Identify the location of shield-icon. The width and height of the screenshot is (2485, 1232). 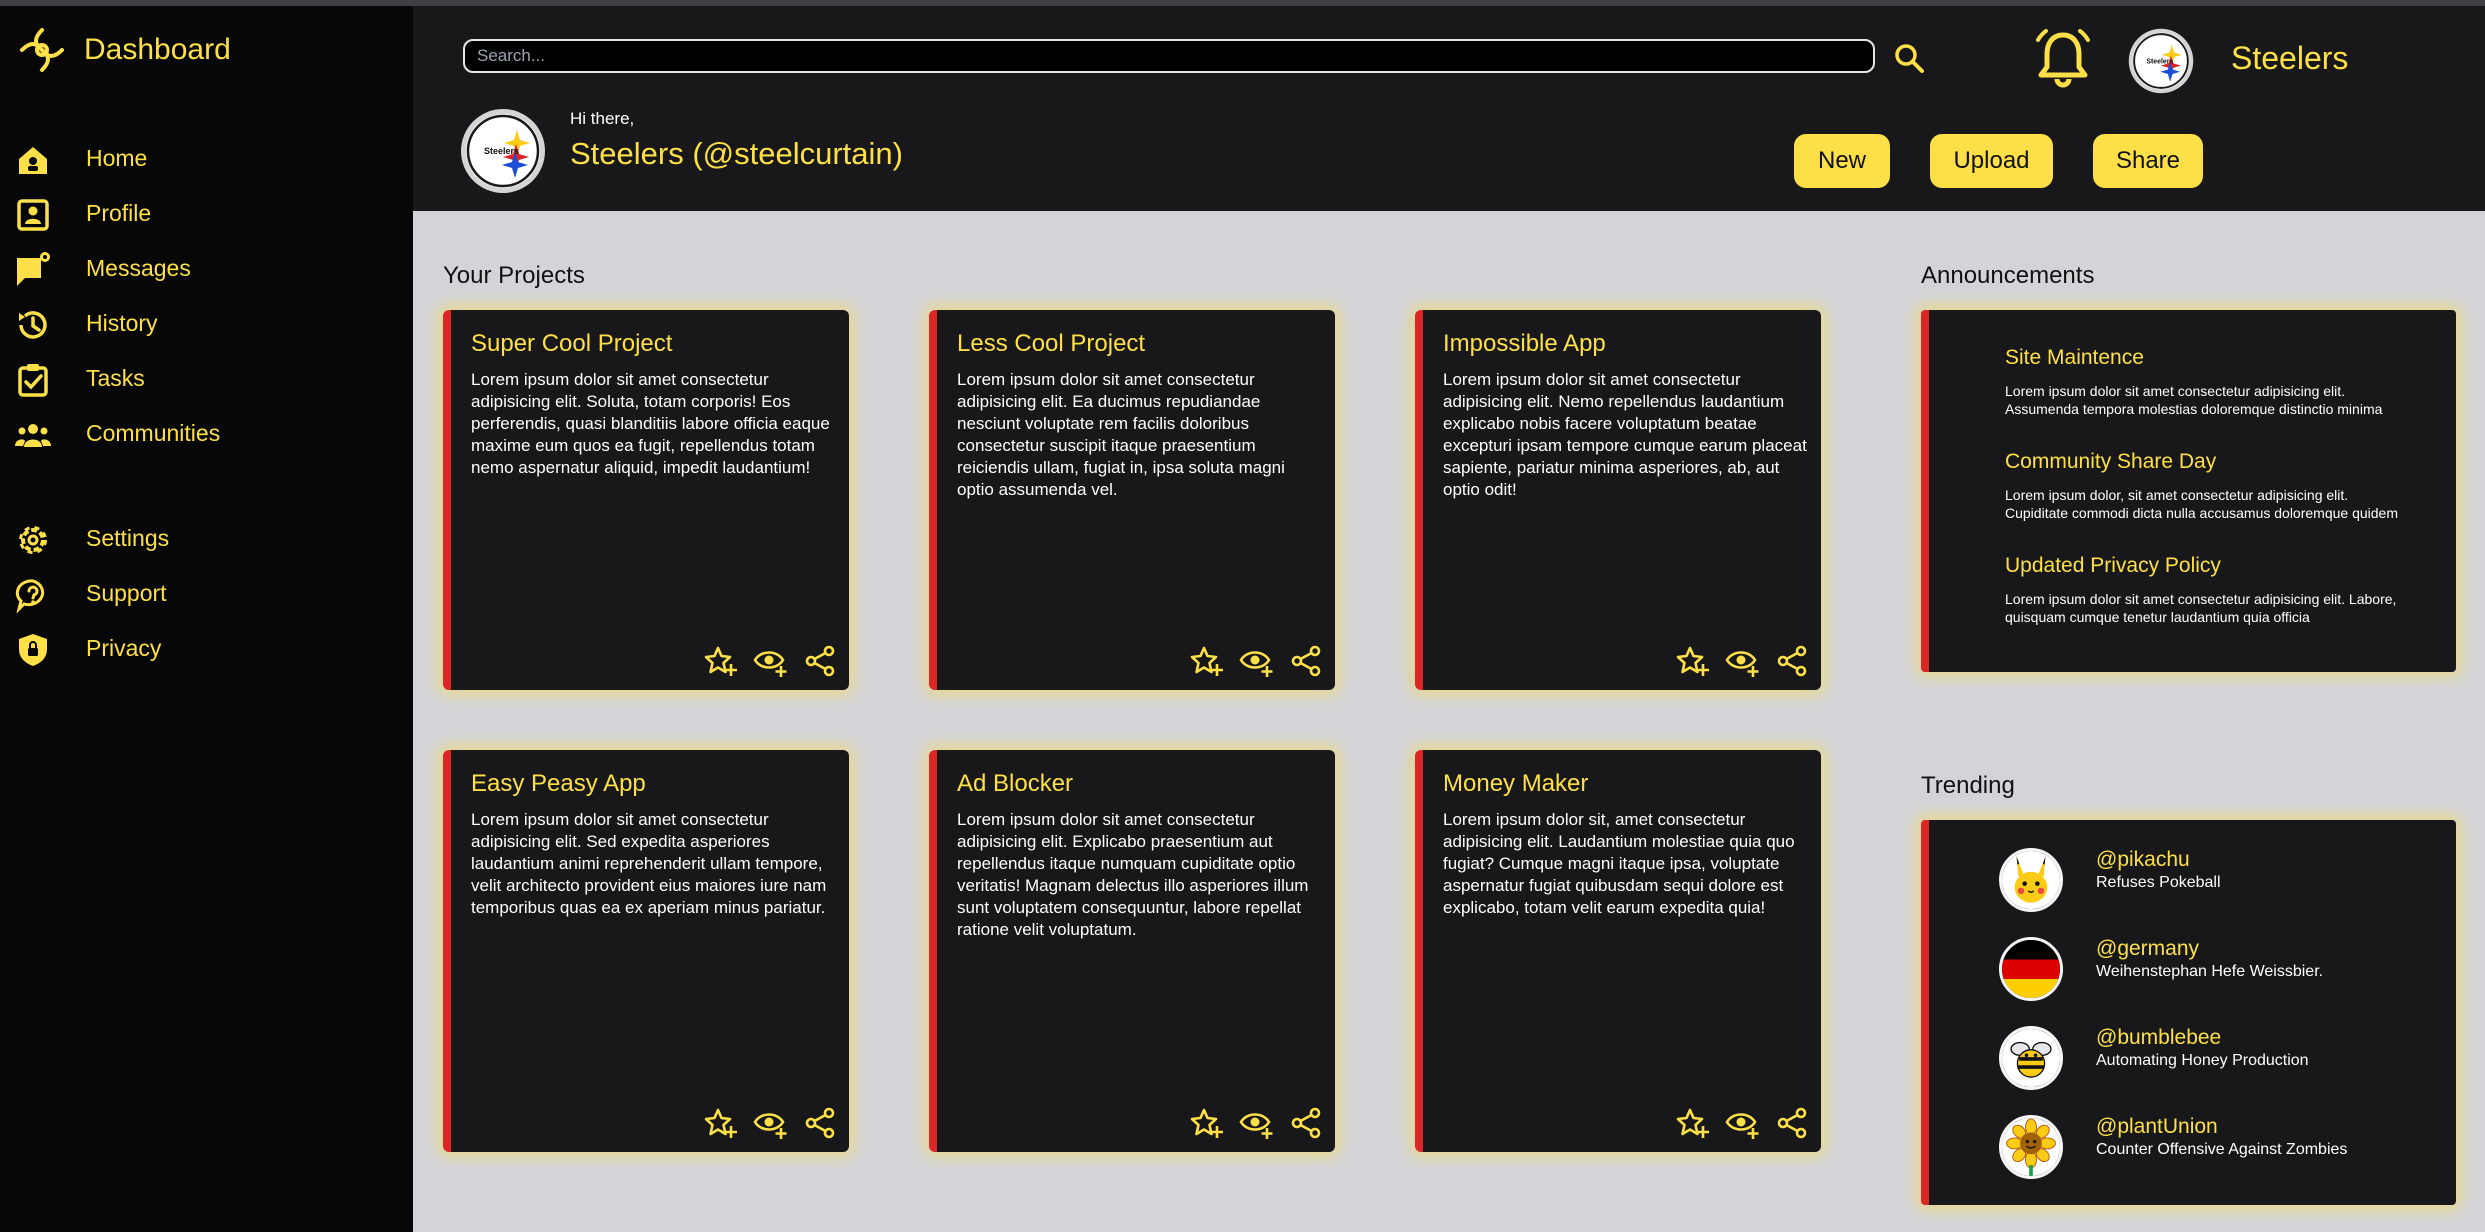
(33, 650).